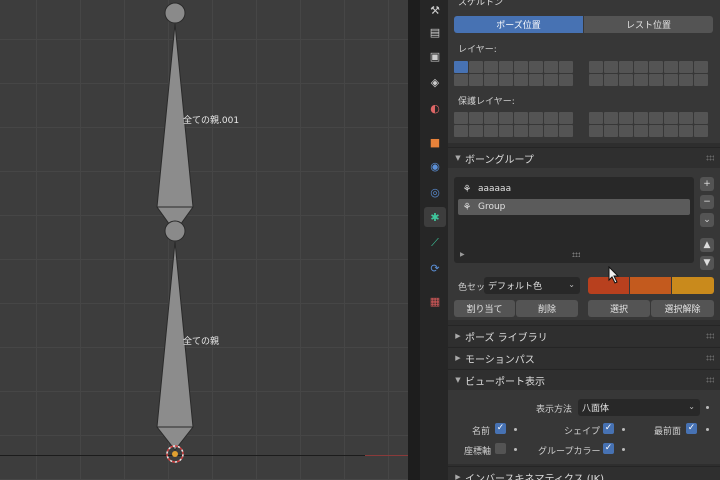 This screenshot has height=480, width=720. What do you see at coordinates (619, 308) in the screenshot?
I see `select-button: 選択` at bounding box center [619, 308].